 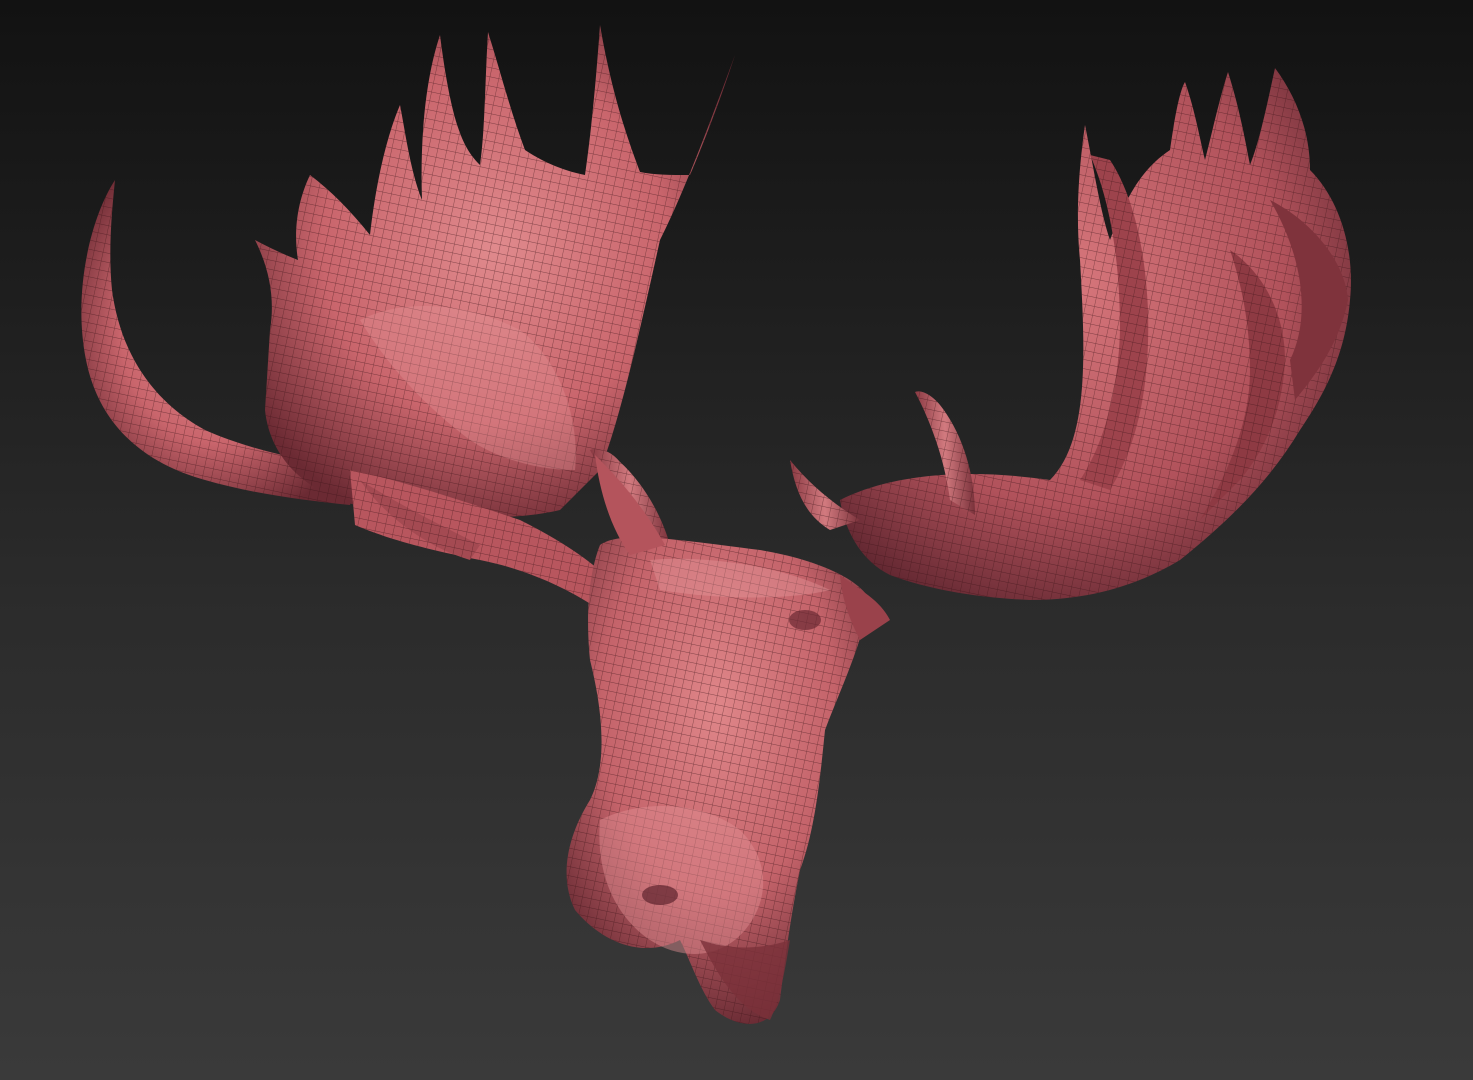 What do you see at coordinates (728, 739) in the screenshot?
I see `moose-head` at bounding box center [728, 739].